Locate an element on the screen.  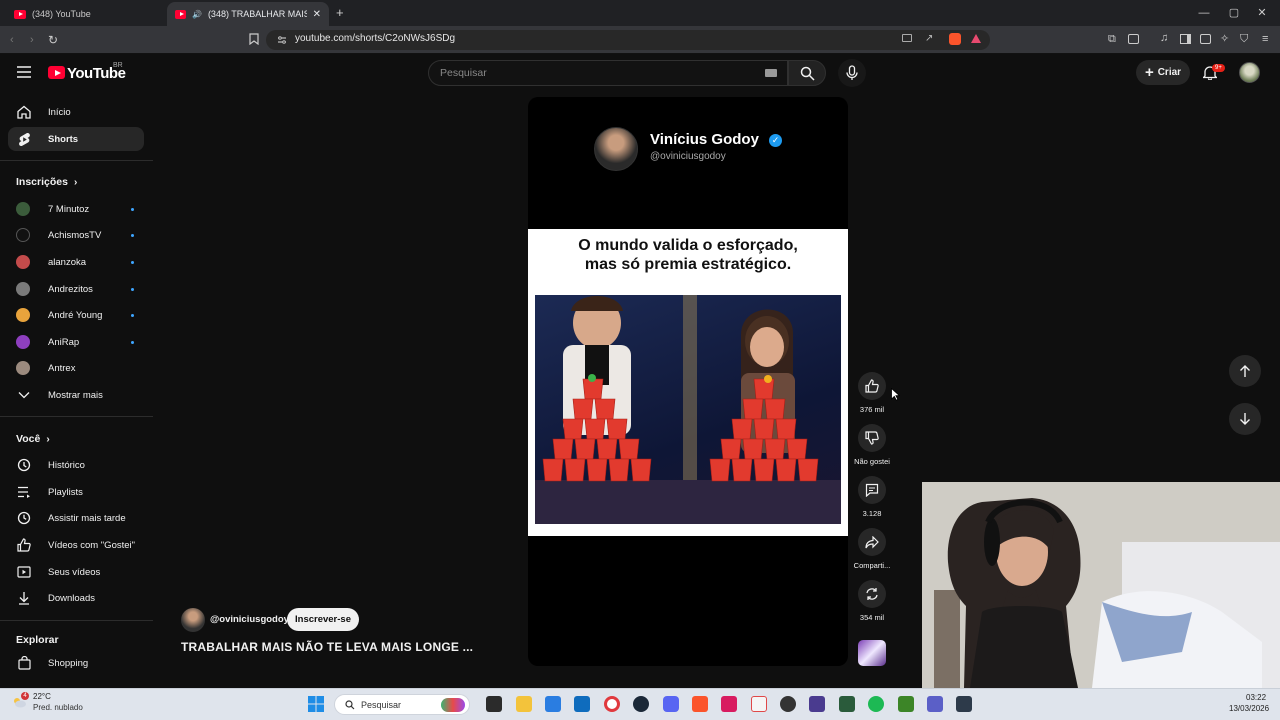
previous-short-button is located at coordinates (1245, 371).